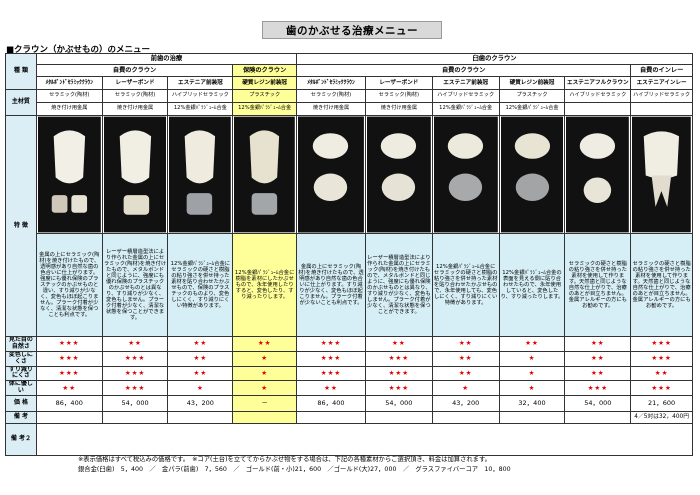  Describe the element at coordinates (364, 440) in the screenshot. I see `remarks-cell` at that location.